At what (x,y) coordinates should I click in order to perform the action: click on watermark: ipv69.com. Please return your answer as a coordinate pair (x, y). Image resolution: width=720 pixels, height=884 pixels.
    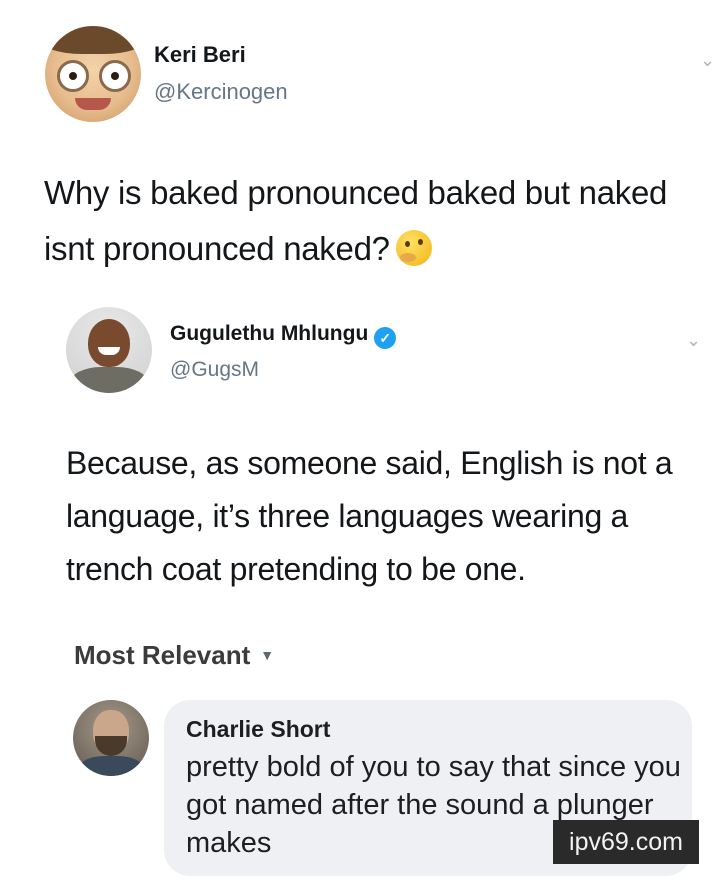
    Looking at the image, I should click on (626, 842).